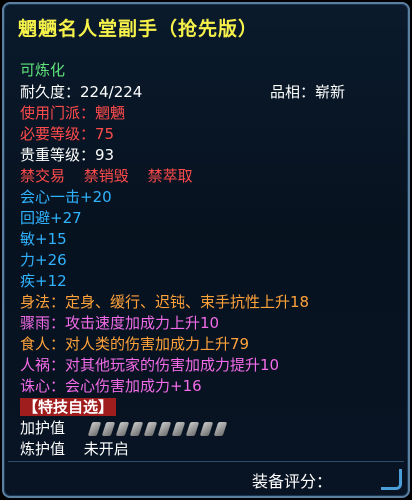 The height and width of the screenshot is (500, 412). Describe the element at coordinates (67, 134) in the screenshot. I see `level-requirement: 必要等级：75` at that location.